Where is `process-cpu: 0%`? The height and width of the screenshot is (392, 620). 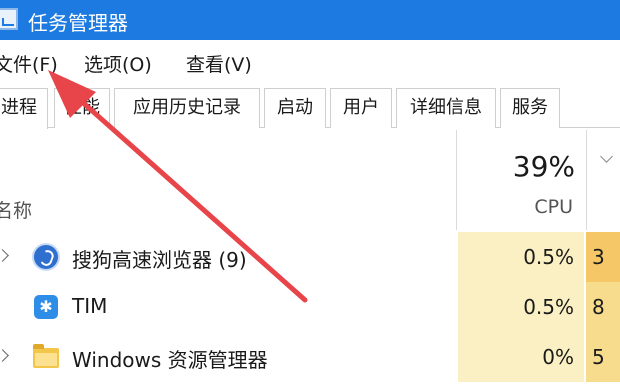 process-cpu: 0% is located at coordinates (521, 357).